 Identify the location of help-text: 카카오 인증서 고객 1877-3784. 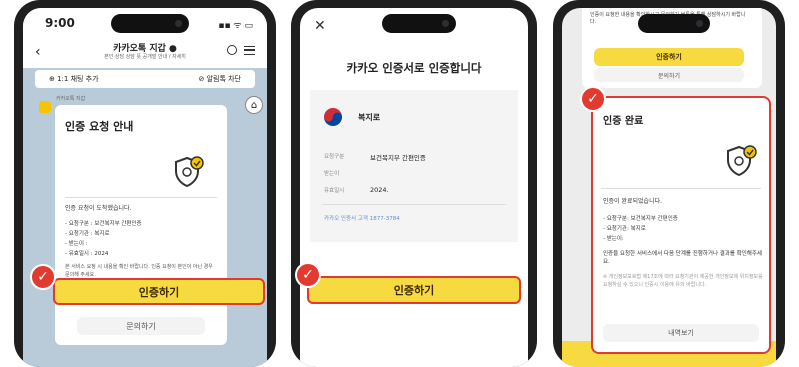
(362, 218).